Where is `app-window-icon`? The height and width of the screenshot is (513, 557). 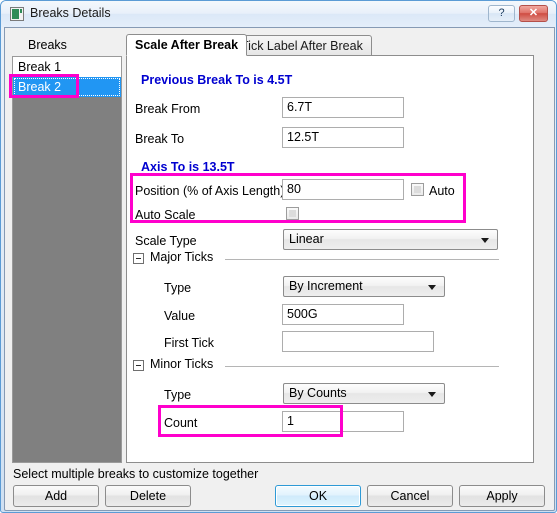
app-window-icon is located at coordinates (17, 14).